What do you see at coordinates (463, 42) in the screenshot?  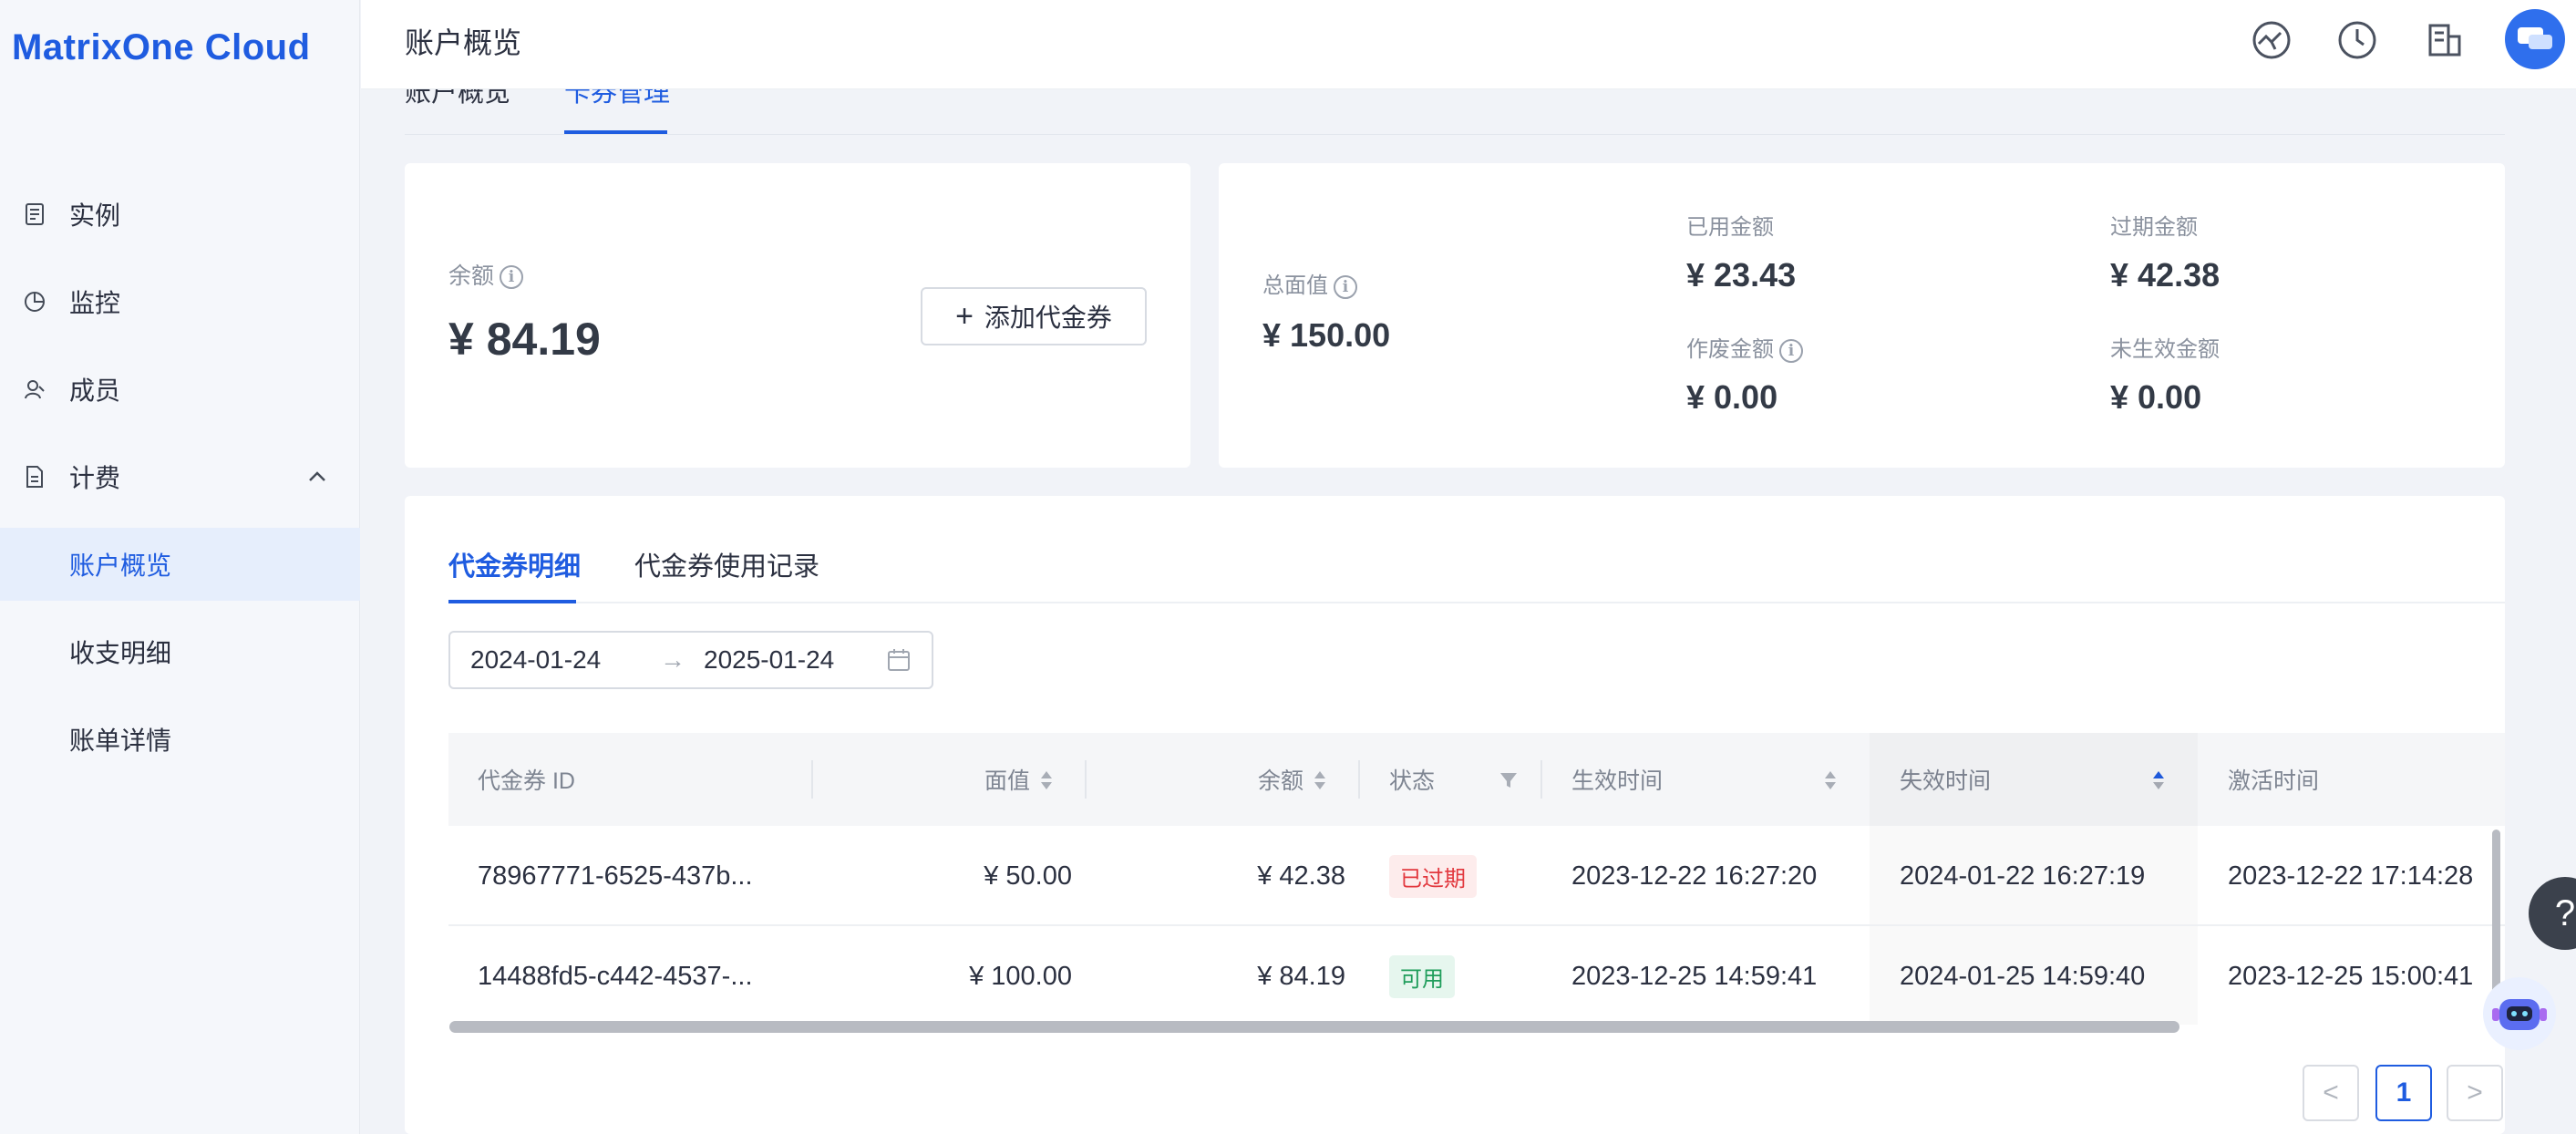 I see `page-title: 账户概览` at bounding box center [463, 42].